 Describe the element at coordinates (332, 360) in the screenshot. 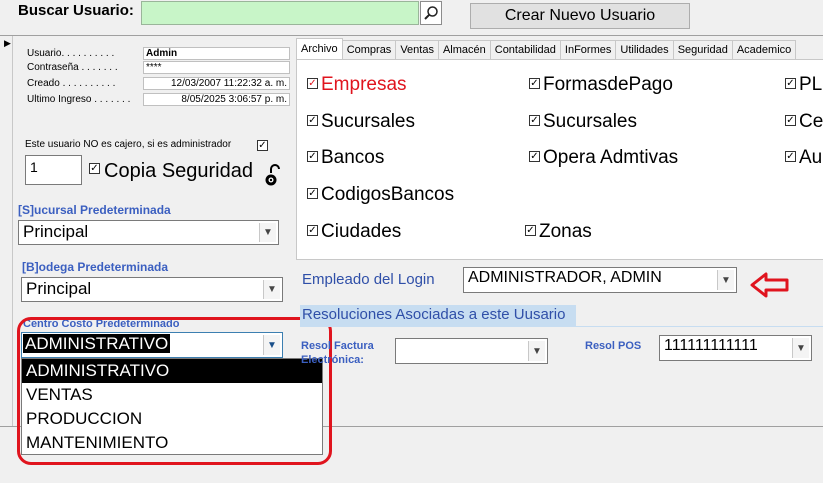

I see `einvoice-label-line2: Electrónica:` at that location.